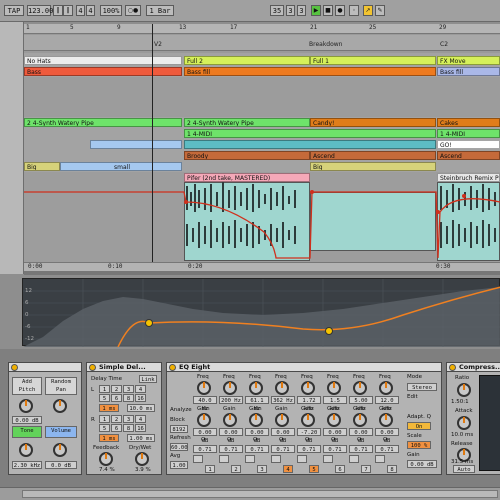 This screenshot has width=500, height=500. I want to click on zoom-field: 100%, so click(111, 10).